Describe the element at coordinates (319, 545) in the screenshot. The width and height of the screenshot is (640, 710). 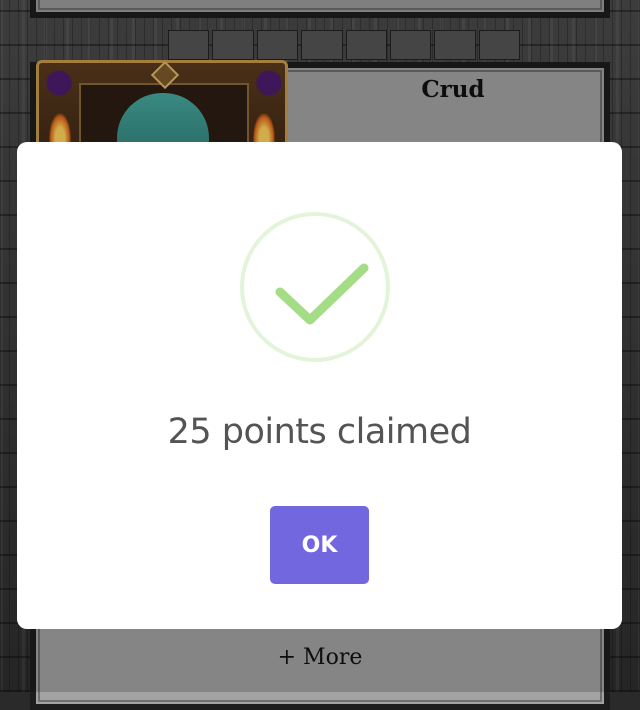
I see `ok-button: OK` at that location.